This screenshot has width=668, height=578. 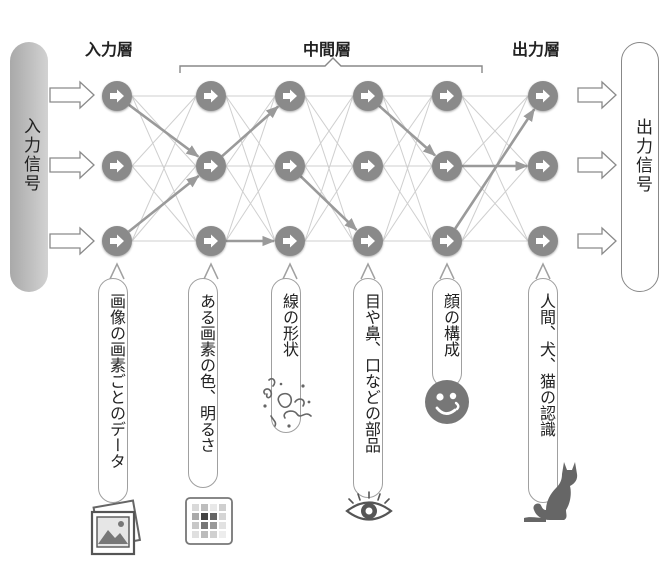 I want to click on callout-text: 人間、犬、猫の認識, so click(x=546, y=365).